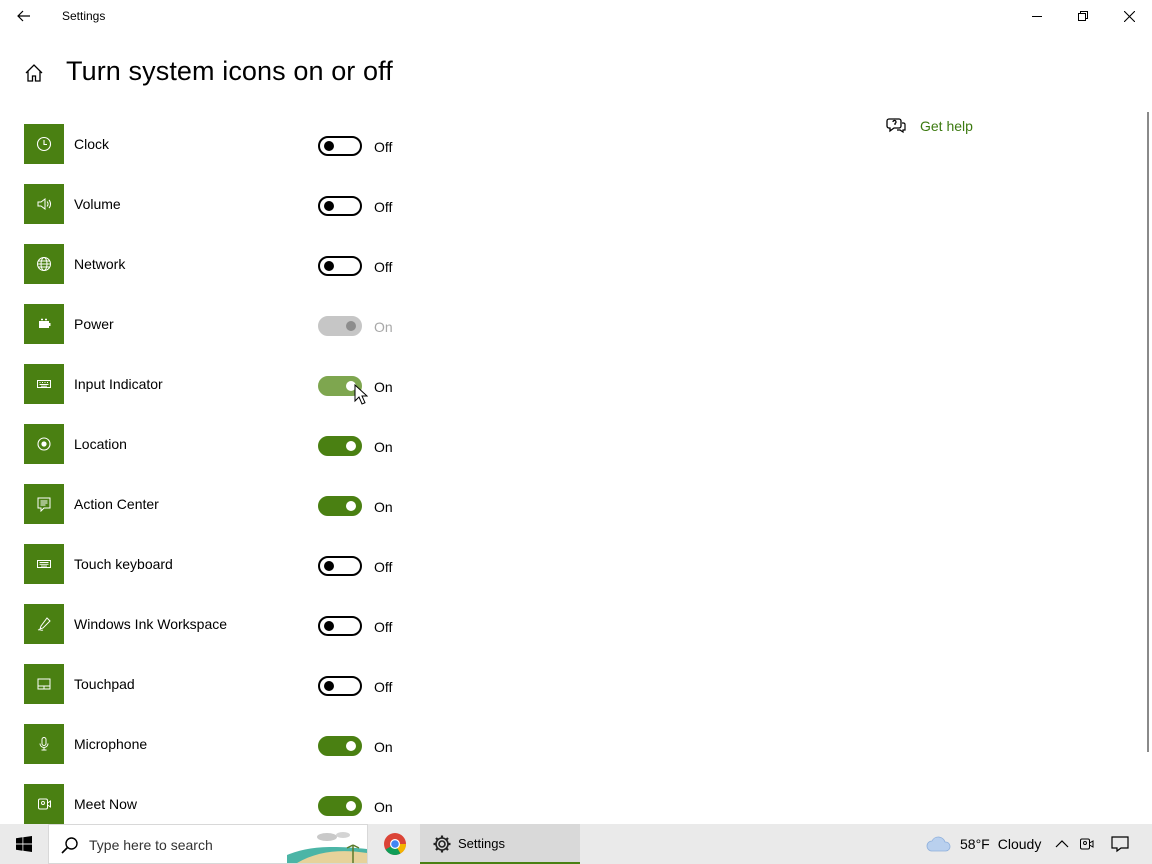 The width and height of the screenshot is (1152, 864). Describe the element at coordinates (1062, 844) in the screenshot. I see `show-hidden-icons-chevron-icon` at that location.